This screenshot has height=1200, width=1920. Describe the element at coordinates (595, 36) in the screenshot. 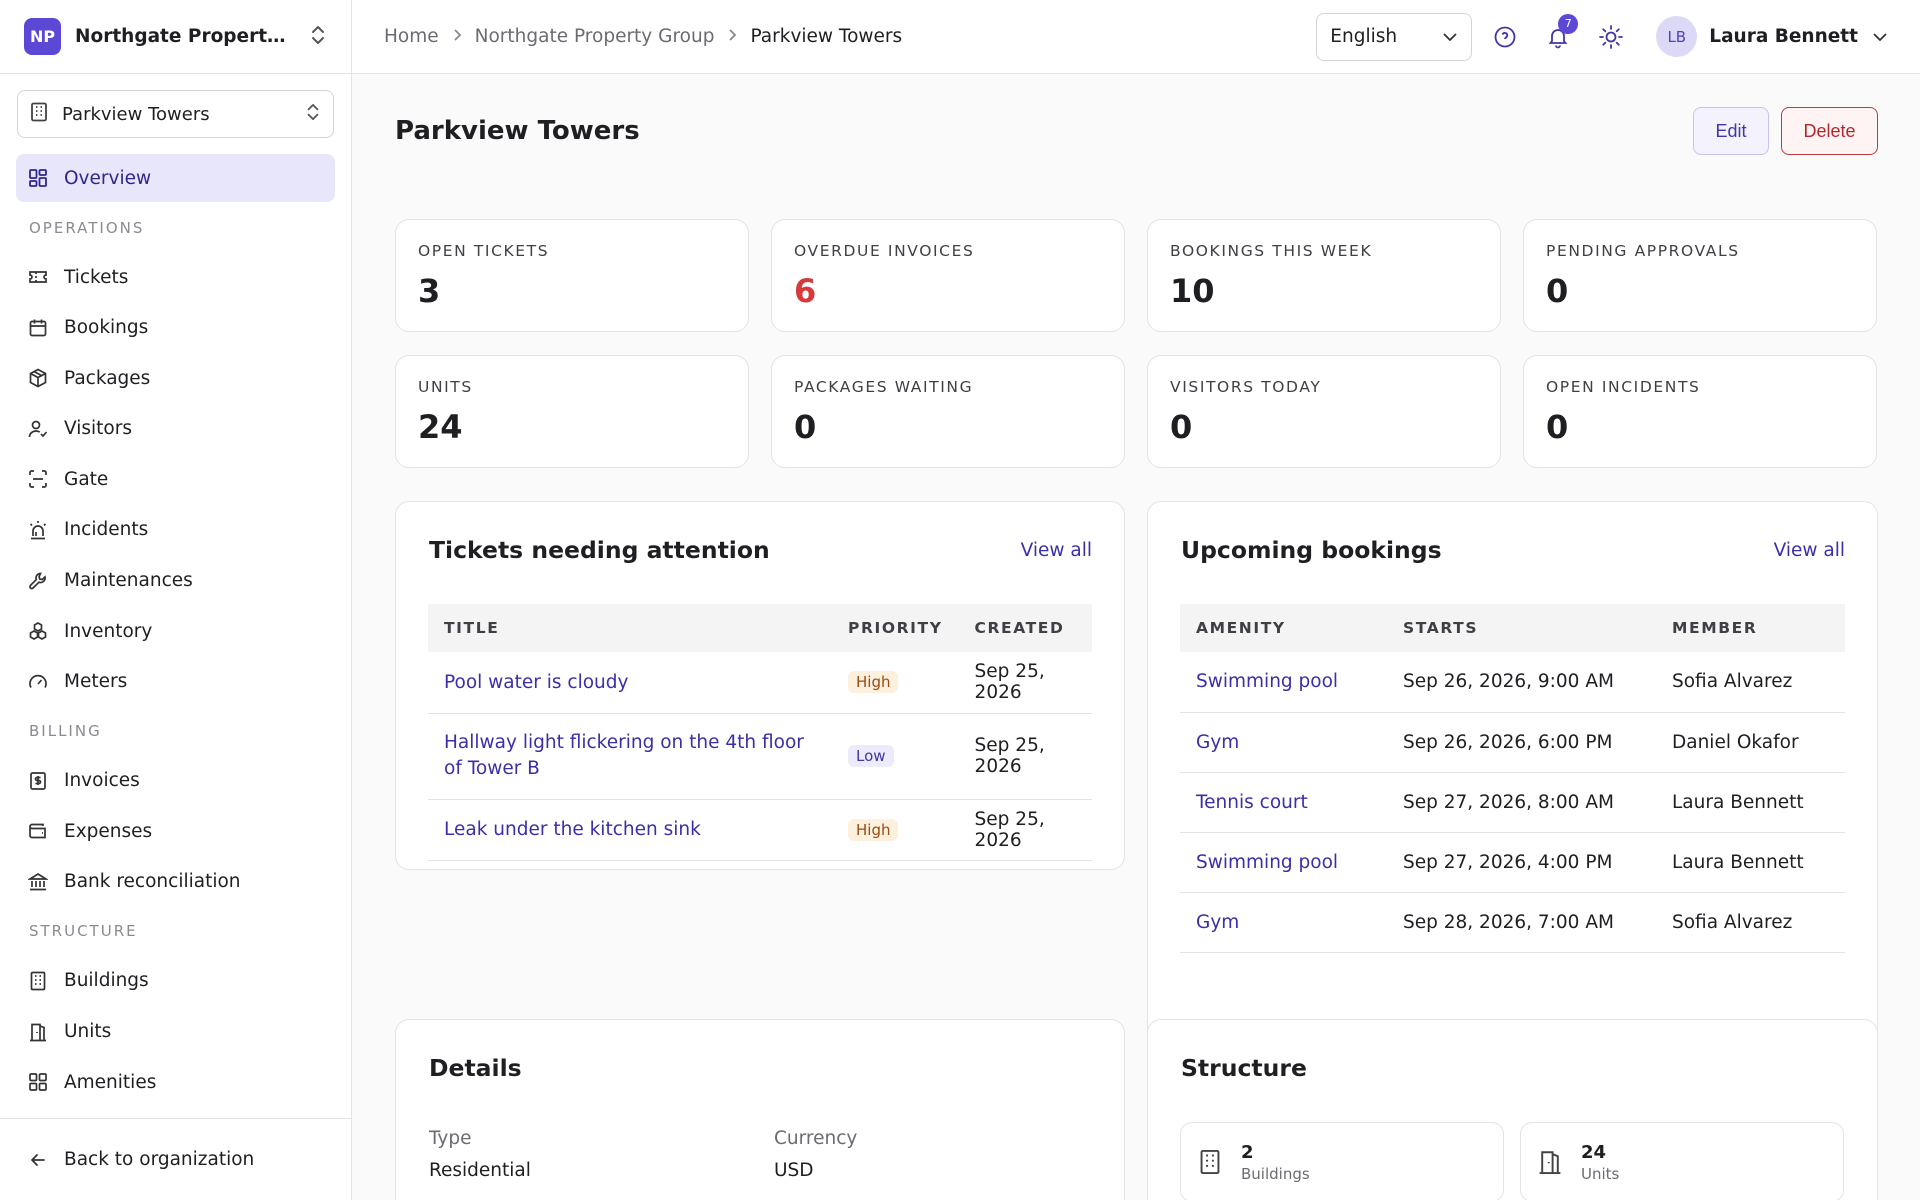

I see `breadcrumb-org: Northgate Property Group` at that location.